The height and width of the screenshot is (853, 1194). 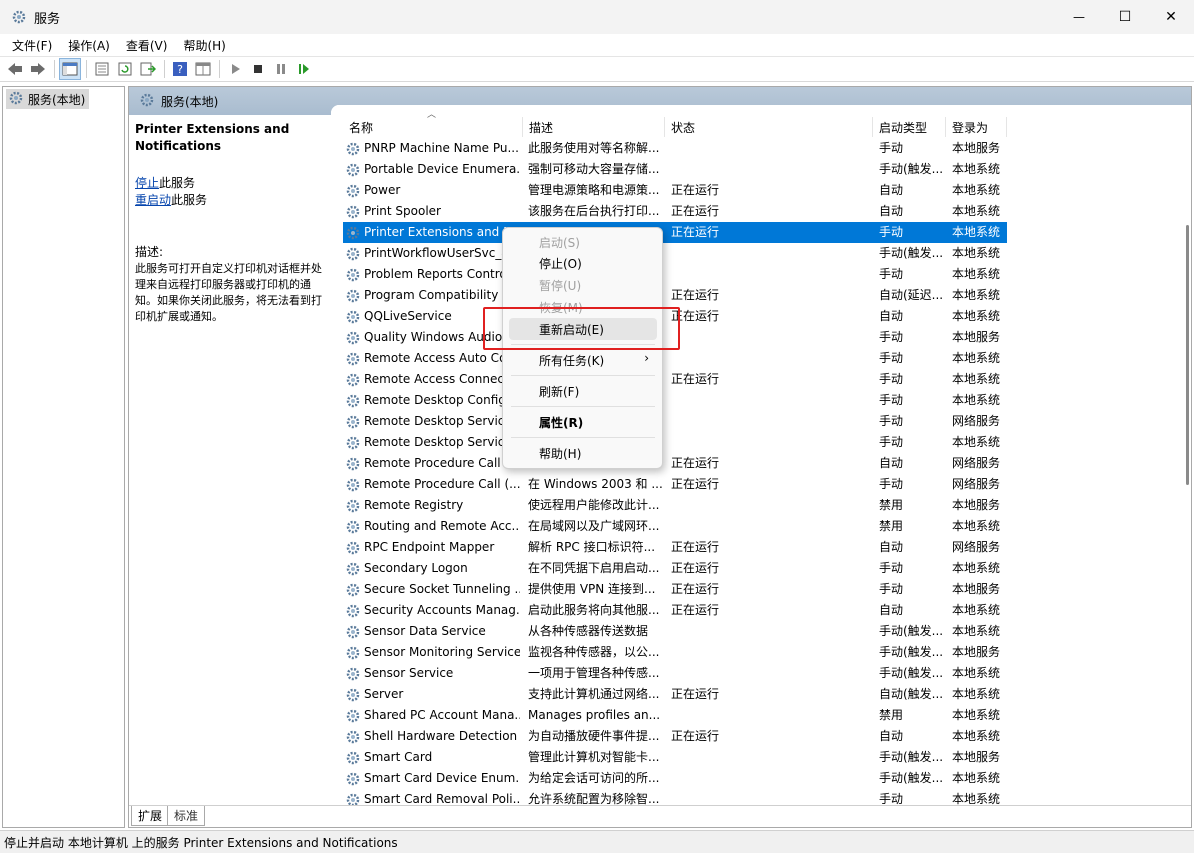 What do you see at coordinates (976, 463) in the screenshot?
I see `service-logon-as: 网络服务` at bounding box center [976, 463].